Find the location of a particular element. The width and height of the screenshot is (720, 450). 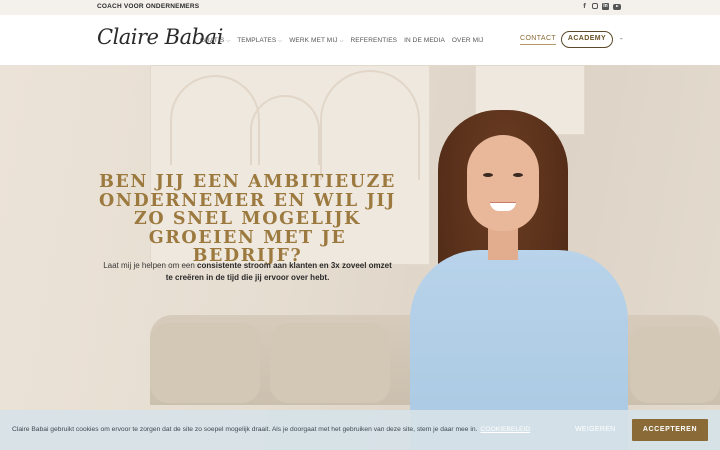

nav-item-over-mij: OVER MIJ is located at coordinates (468, 40).